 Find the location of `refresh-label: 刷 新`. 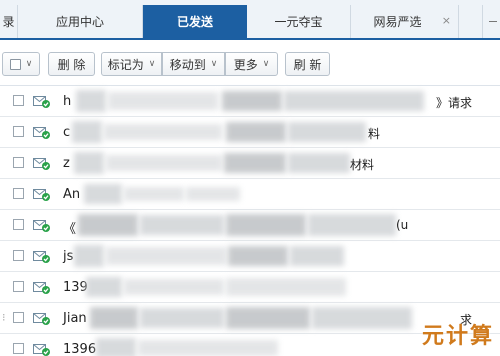

refresh-label: 刷 新 is located at coordinates (307, 64).